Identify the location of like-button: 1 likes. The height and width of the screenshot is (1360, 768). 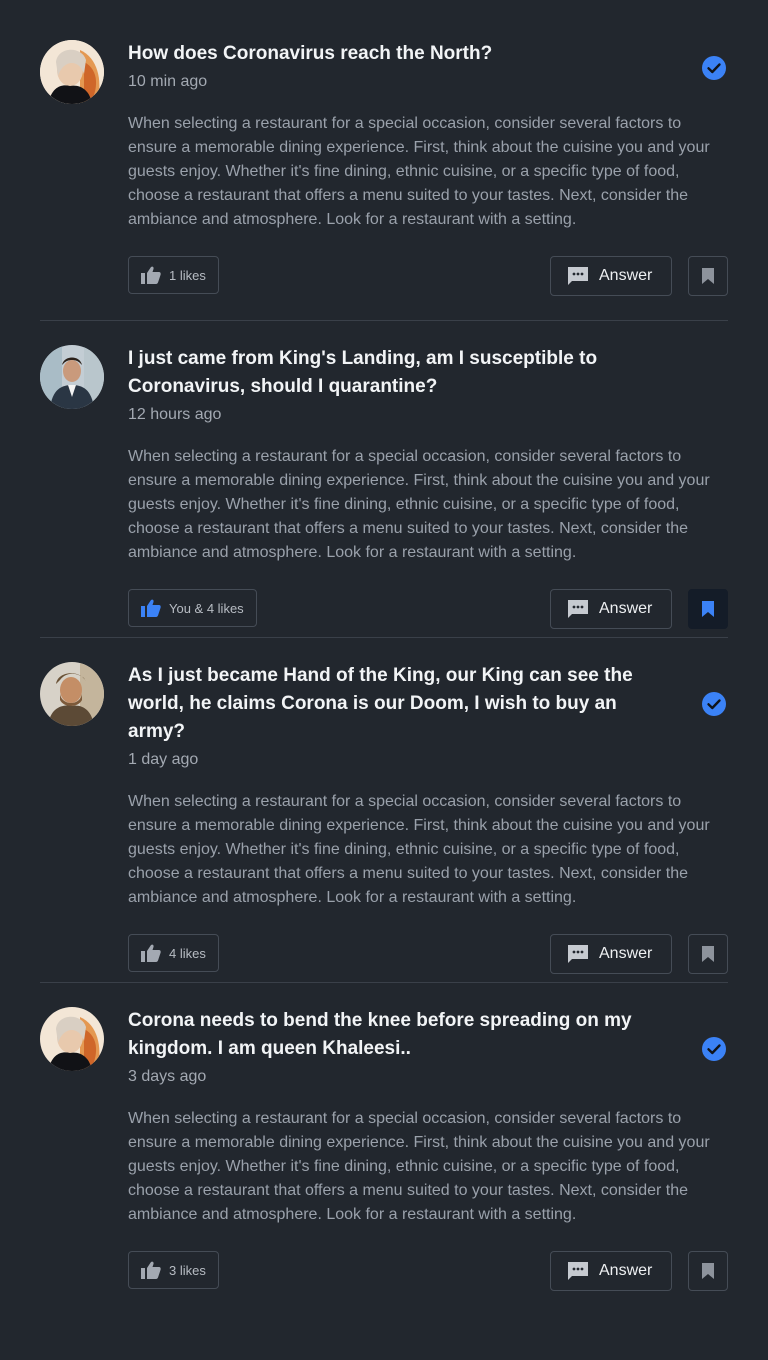
(173, 275).